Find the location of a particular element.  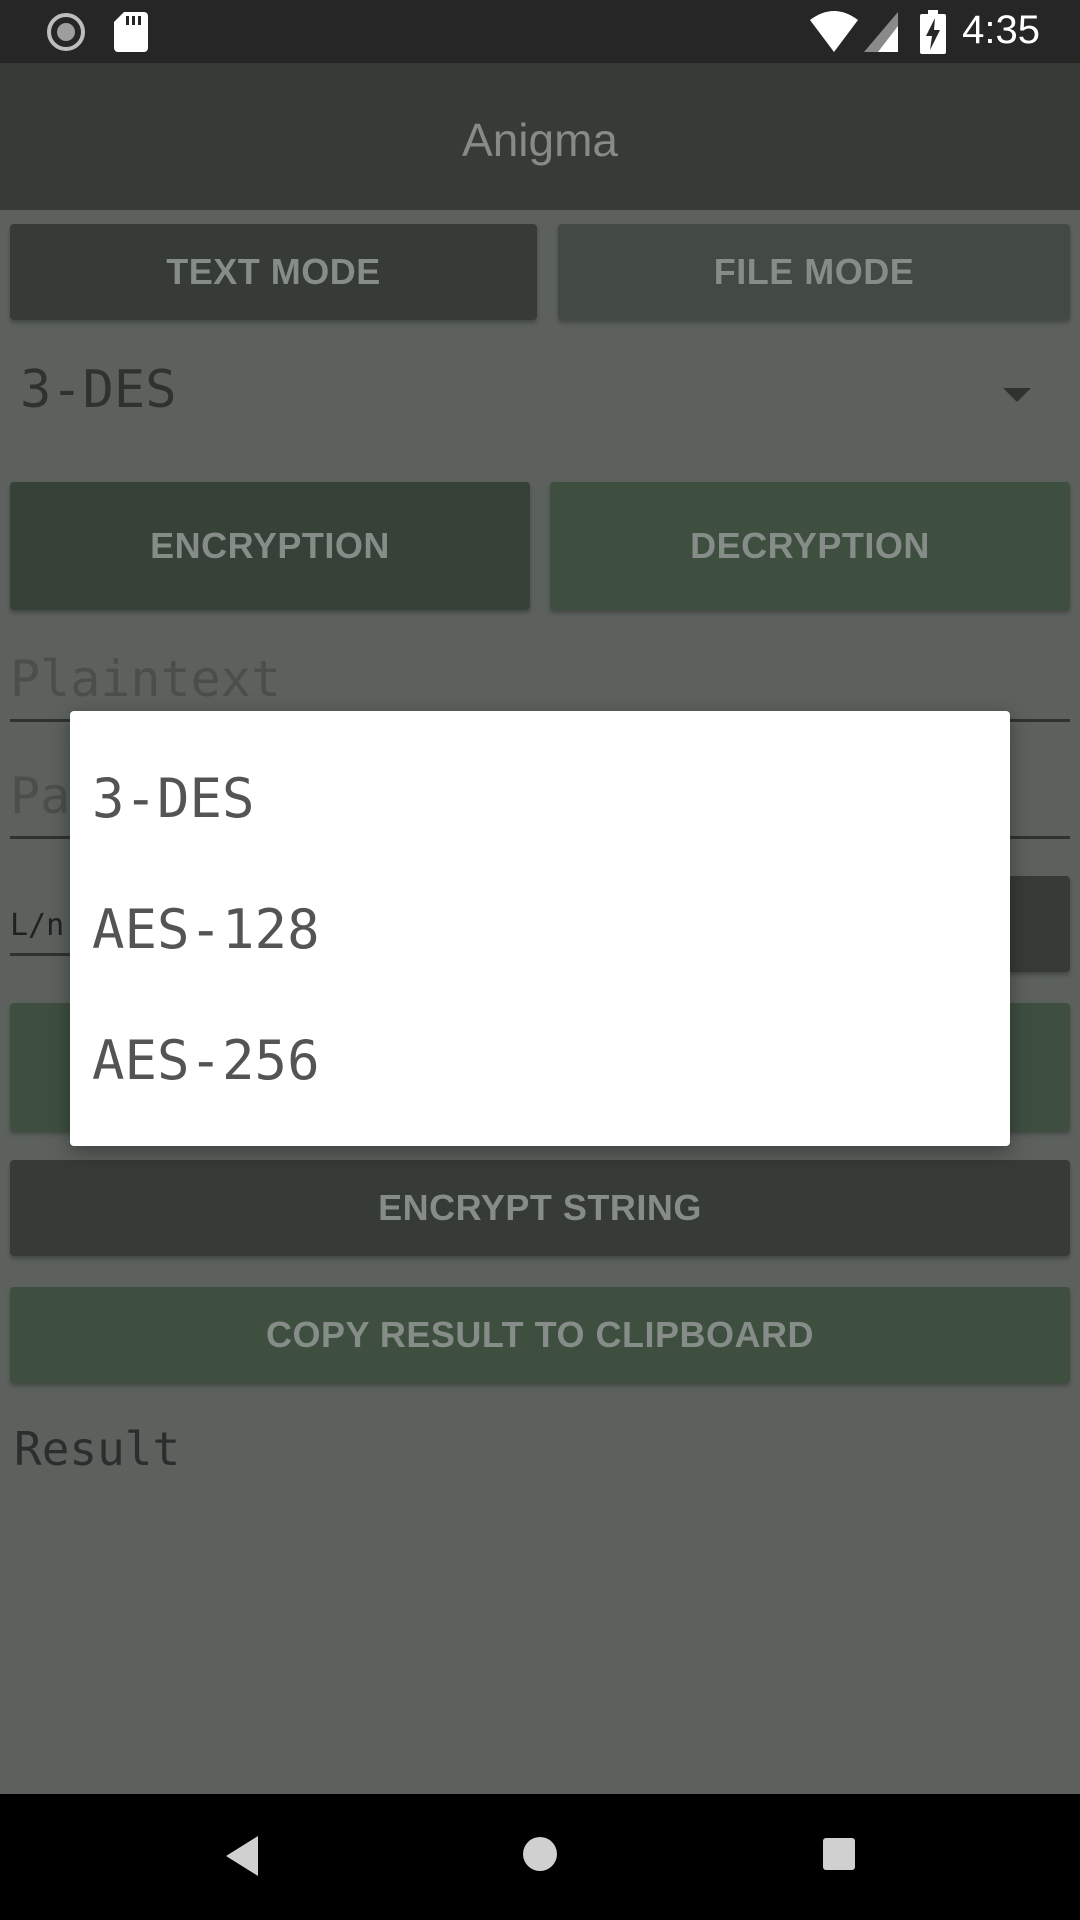

encrypt-string-button: ENCRYPT STRING is located at coordinates (540, 1208).